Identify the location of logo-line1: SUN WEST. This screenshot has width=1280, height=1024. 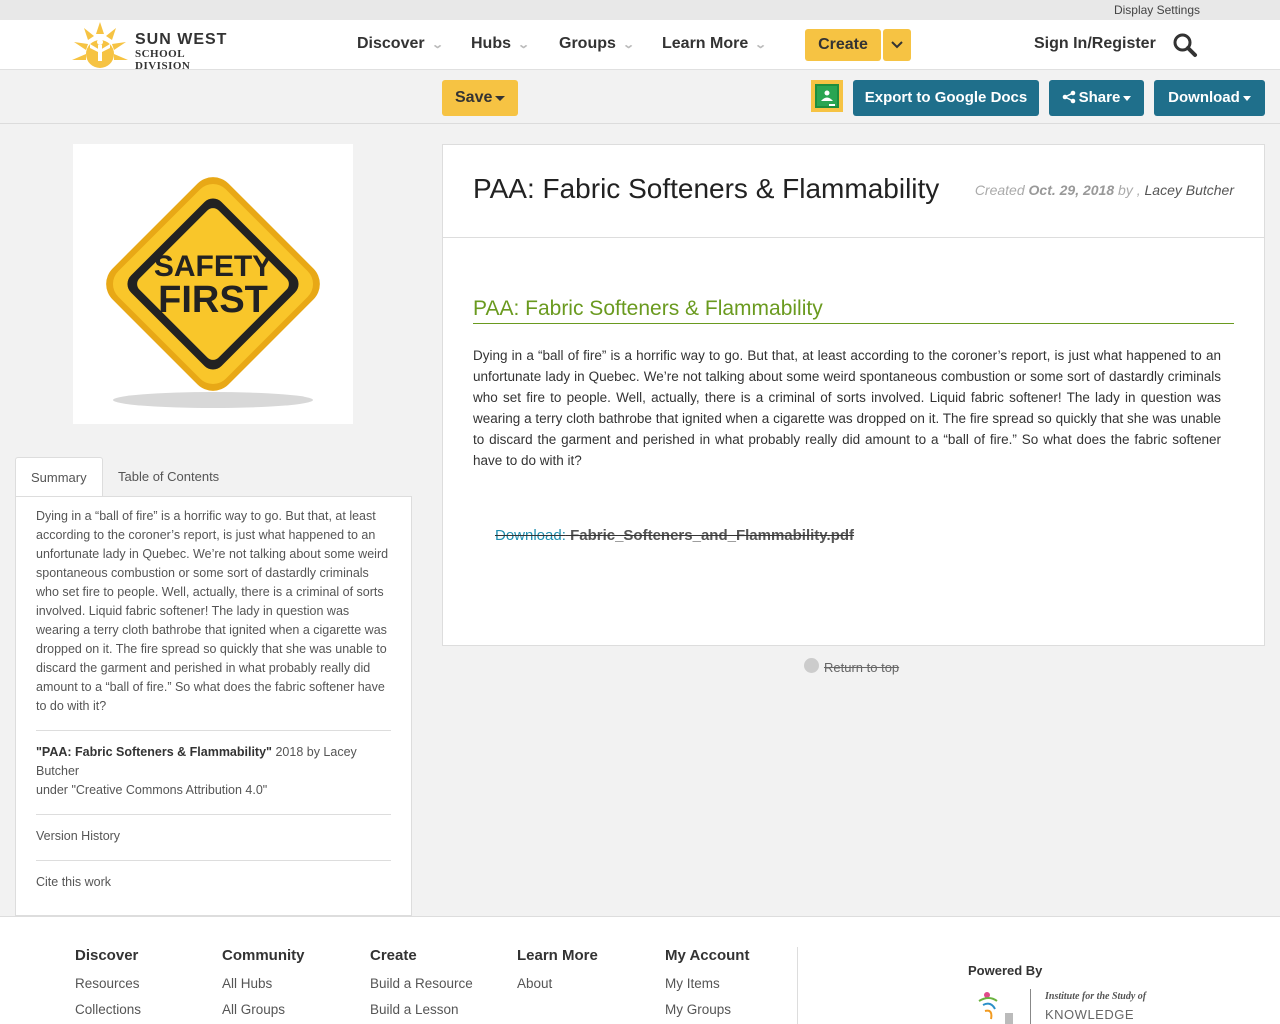
(181, 39).